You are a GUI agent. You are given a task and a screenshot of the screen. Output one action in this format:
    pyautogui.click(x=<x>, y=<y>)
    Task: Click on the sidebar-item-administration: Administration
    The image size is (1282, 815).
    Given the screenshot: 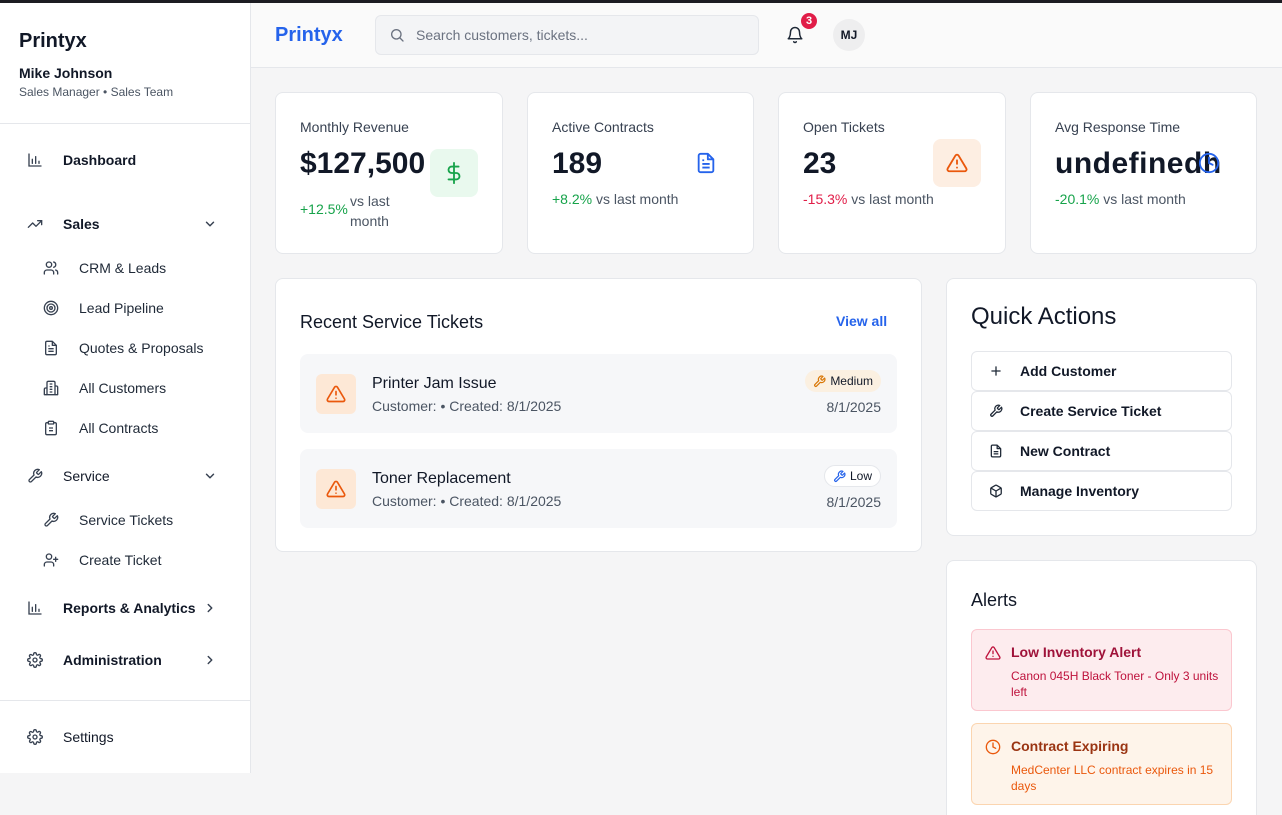 What is the action you would take?
    pyautogui.click(x=125, y=660)
    